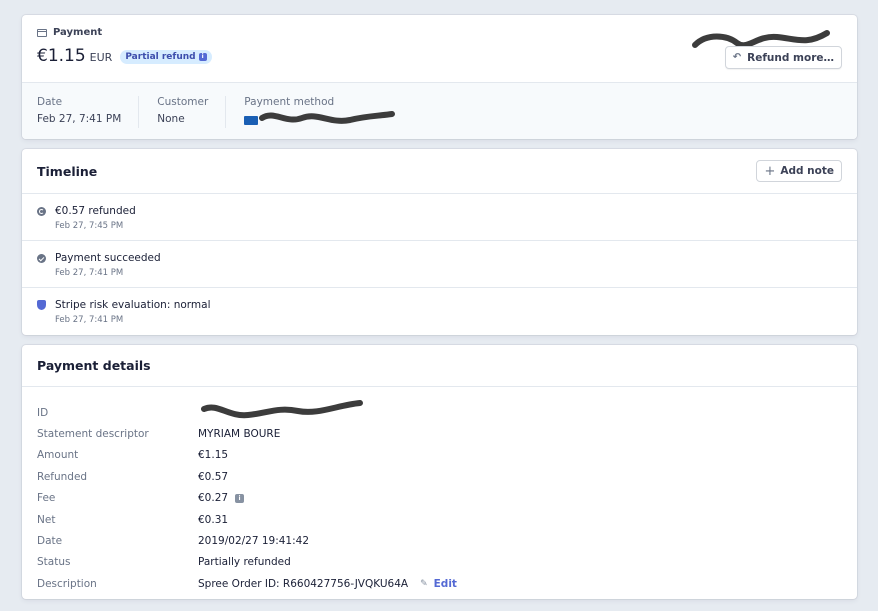 Image resolution: width=878 pixels, height=611 pixels. Describe the element at coordinates (50, 541) in the screenshot. I see `detail-label: Date` at that location.